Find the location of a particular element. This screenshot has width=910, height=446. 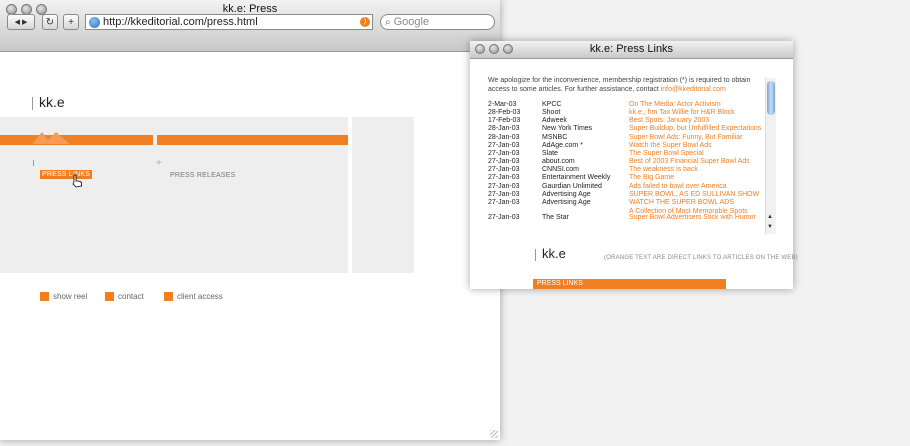

logo-text: kk.e is located at coordinates (52, 102).